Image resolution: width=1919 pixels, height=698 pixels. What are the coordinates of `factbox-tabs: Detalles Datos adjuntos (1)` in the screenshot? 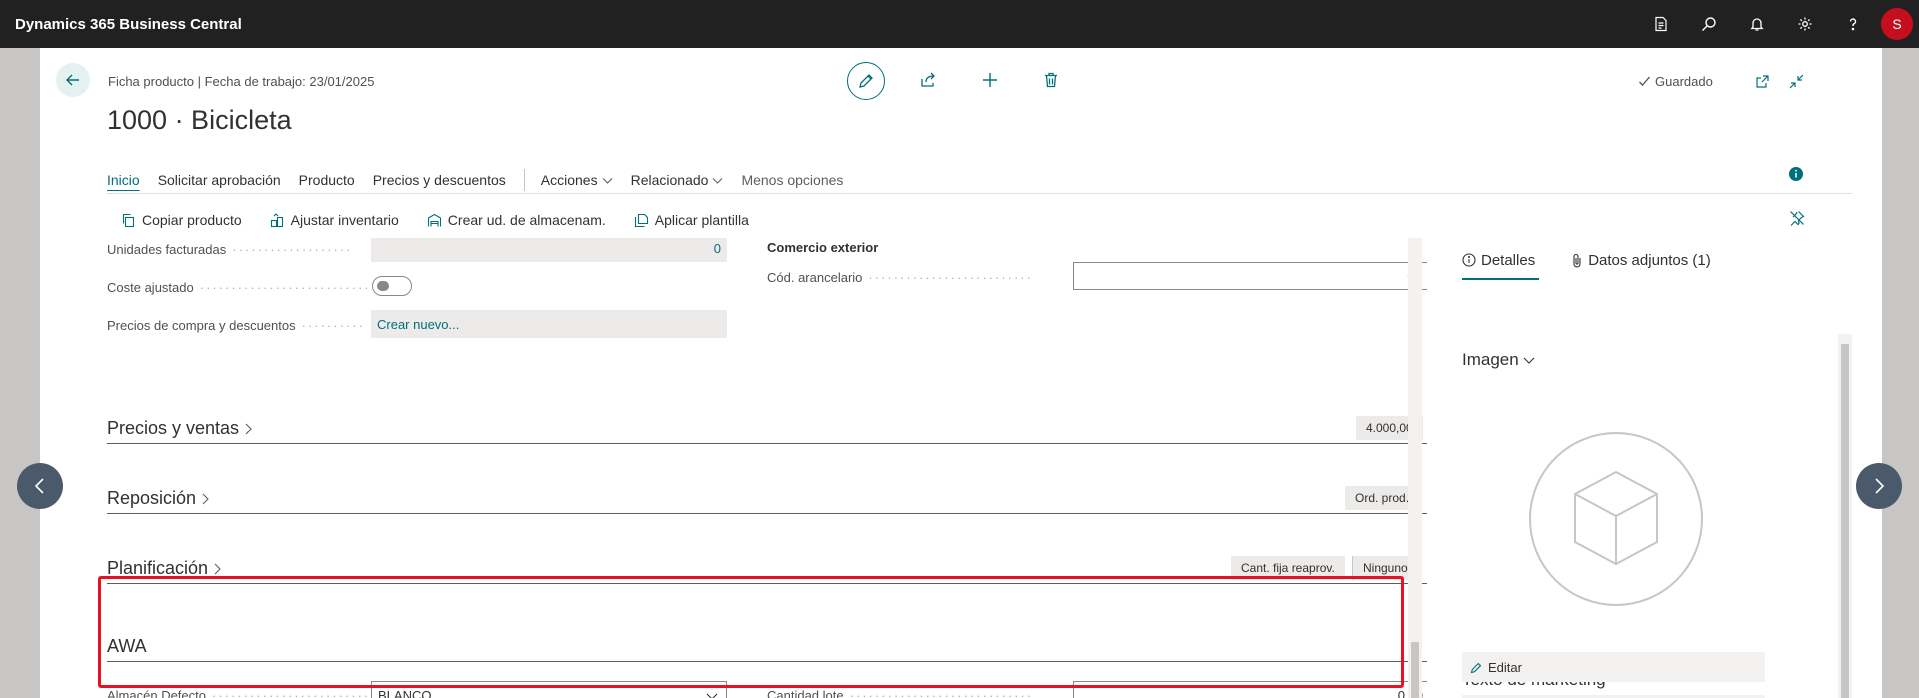 It's located at (1604, 260).